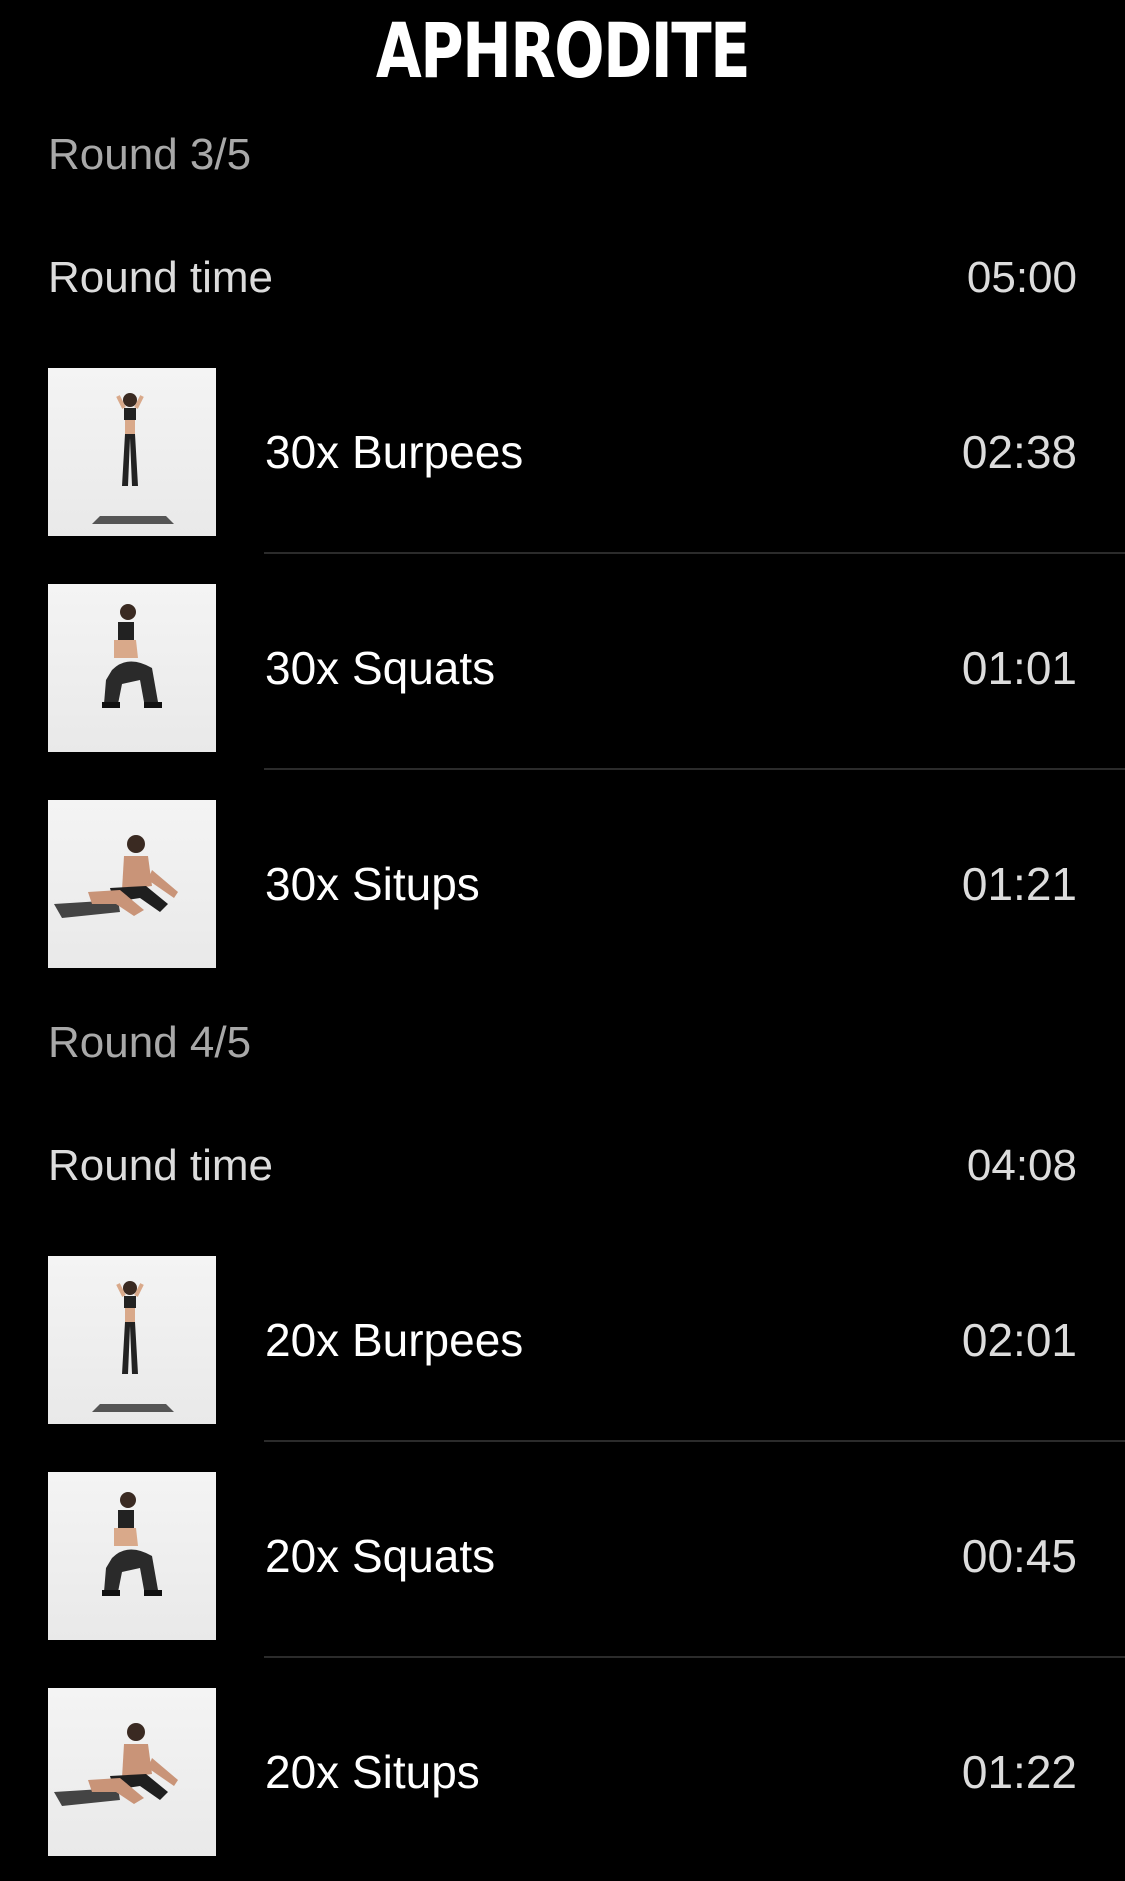 This screenshot has width=1125, height=1881. I want to click on exercise-row-squats: 20x Squats 00:45, so click(562, 1550).